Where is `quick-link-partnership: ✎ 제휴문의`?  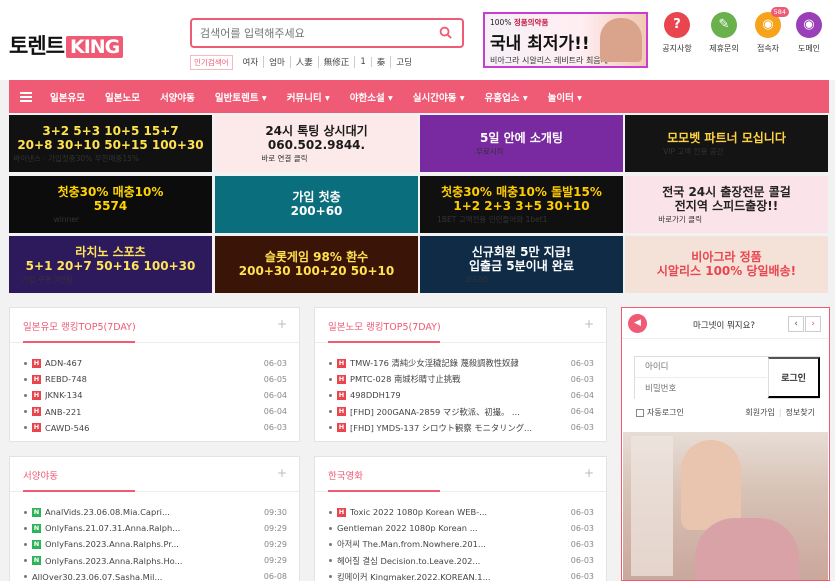 quick-link-partnership: ✎ 제휴문의 is located at coordinates (724, 33).